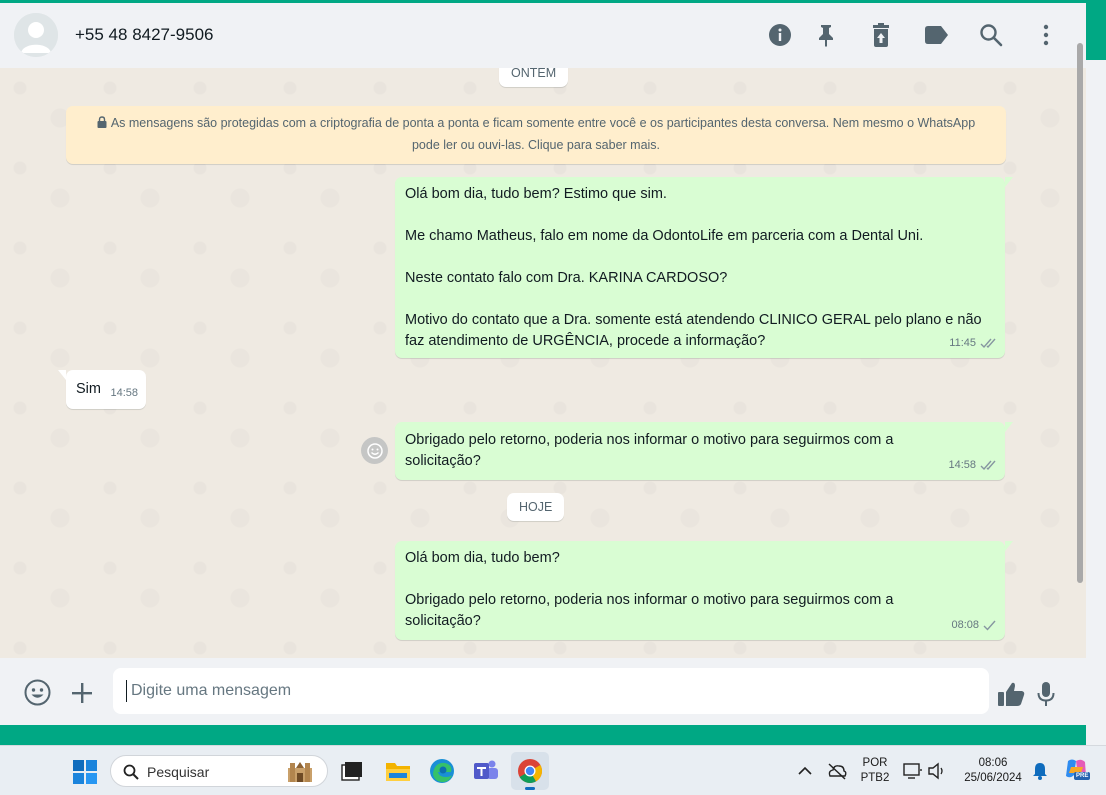 This screenshot has width=1106, height=795. What do you see at coordinates (881, 35) in the screenshot?
I see `clear-chat-icon` at bounding box center [881, 35].